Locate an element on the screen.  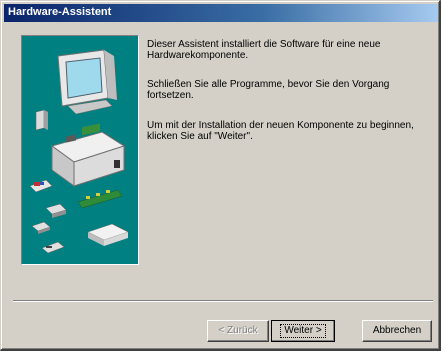
computer-case-icon is located at coordinates (88, 155).